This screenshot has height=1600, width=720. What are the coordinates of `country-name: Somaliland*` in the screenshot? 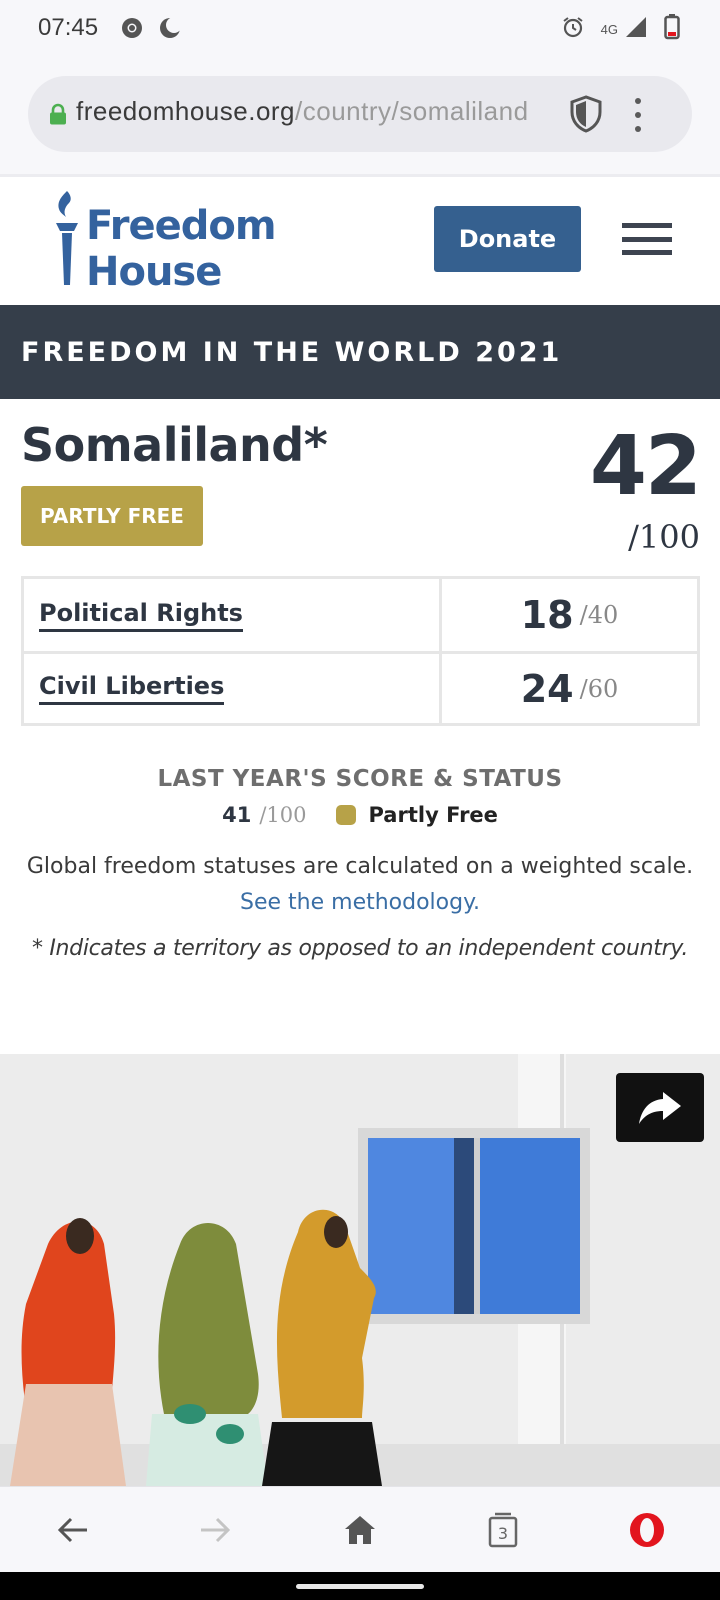 It's located at (174, 445).